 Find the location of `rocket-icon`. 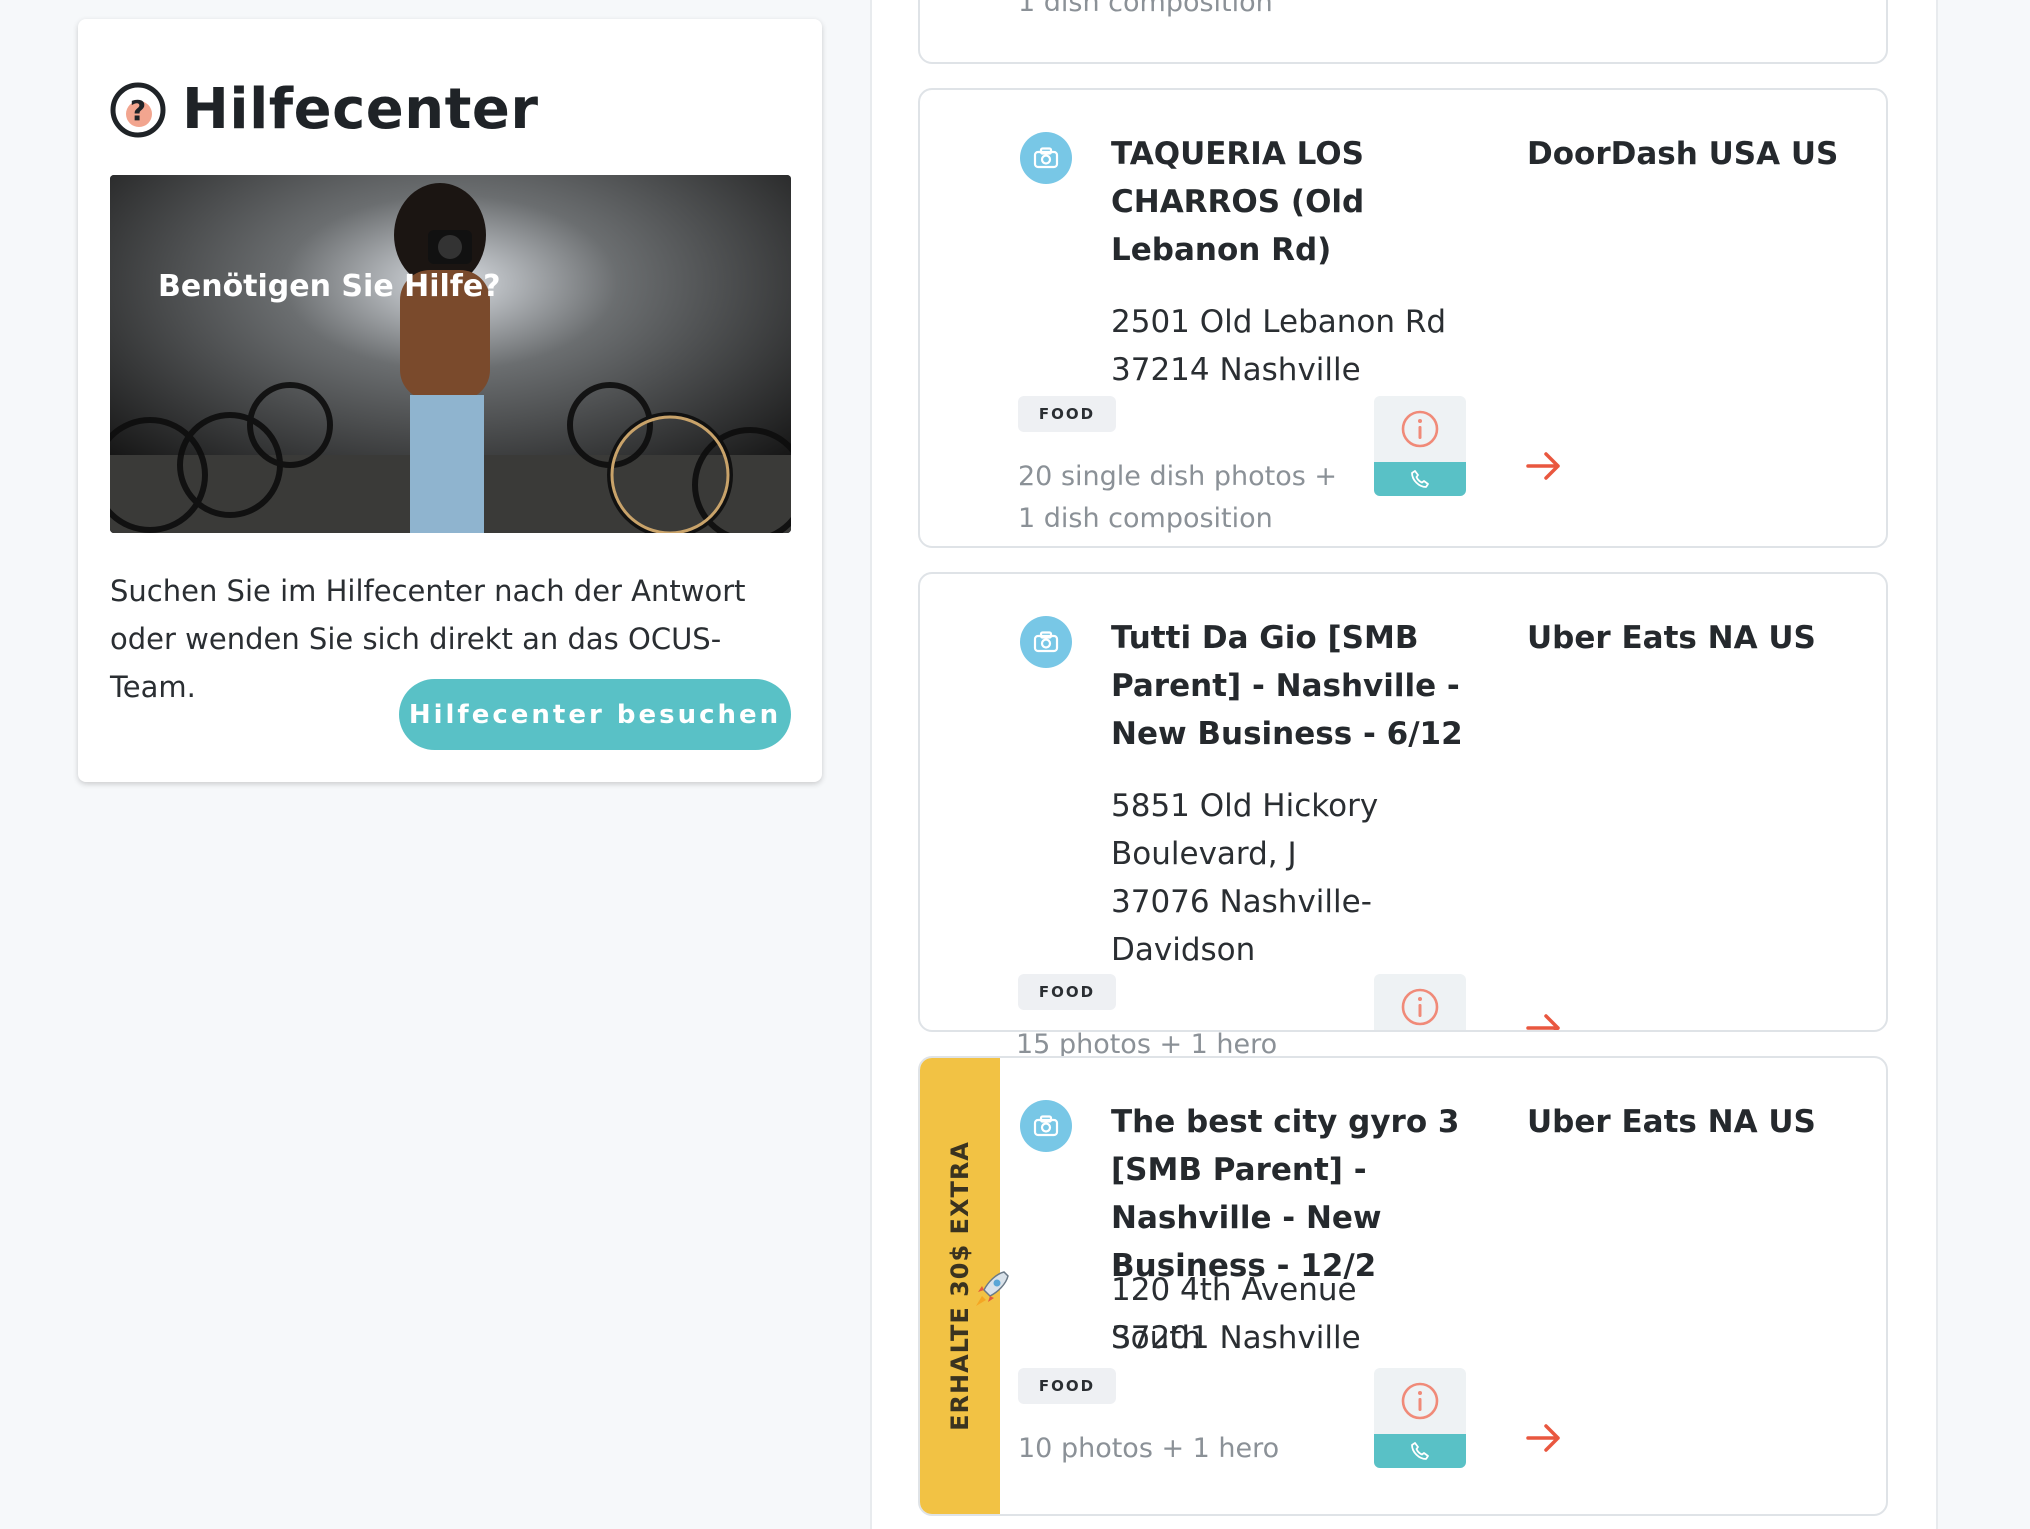

rocket-icon is located at coordinates (992, 1288).